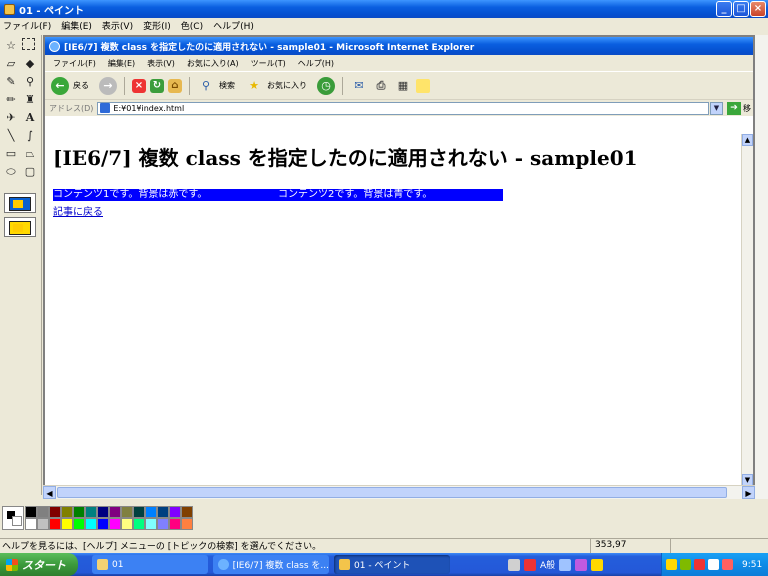 This screenshot has width=768, height=576. I want to click on menu-file: ファイル(F), so click(27, 25).